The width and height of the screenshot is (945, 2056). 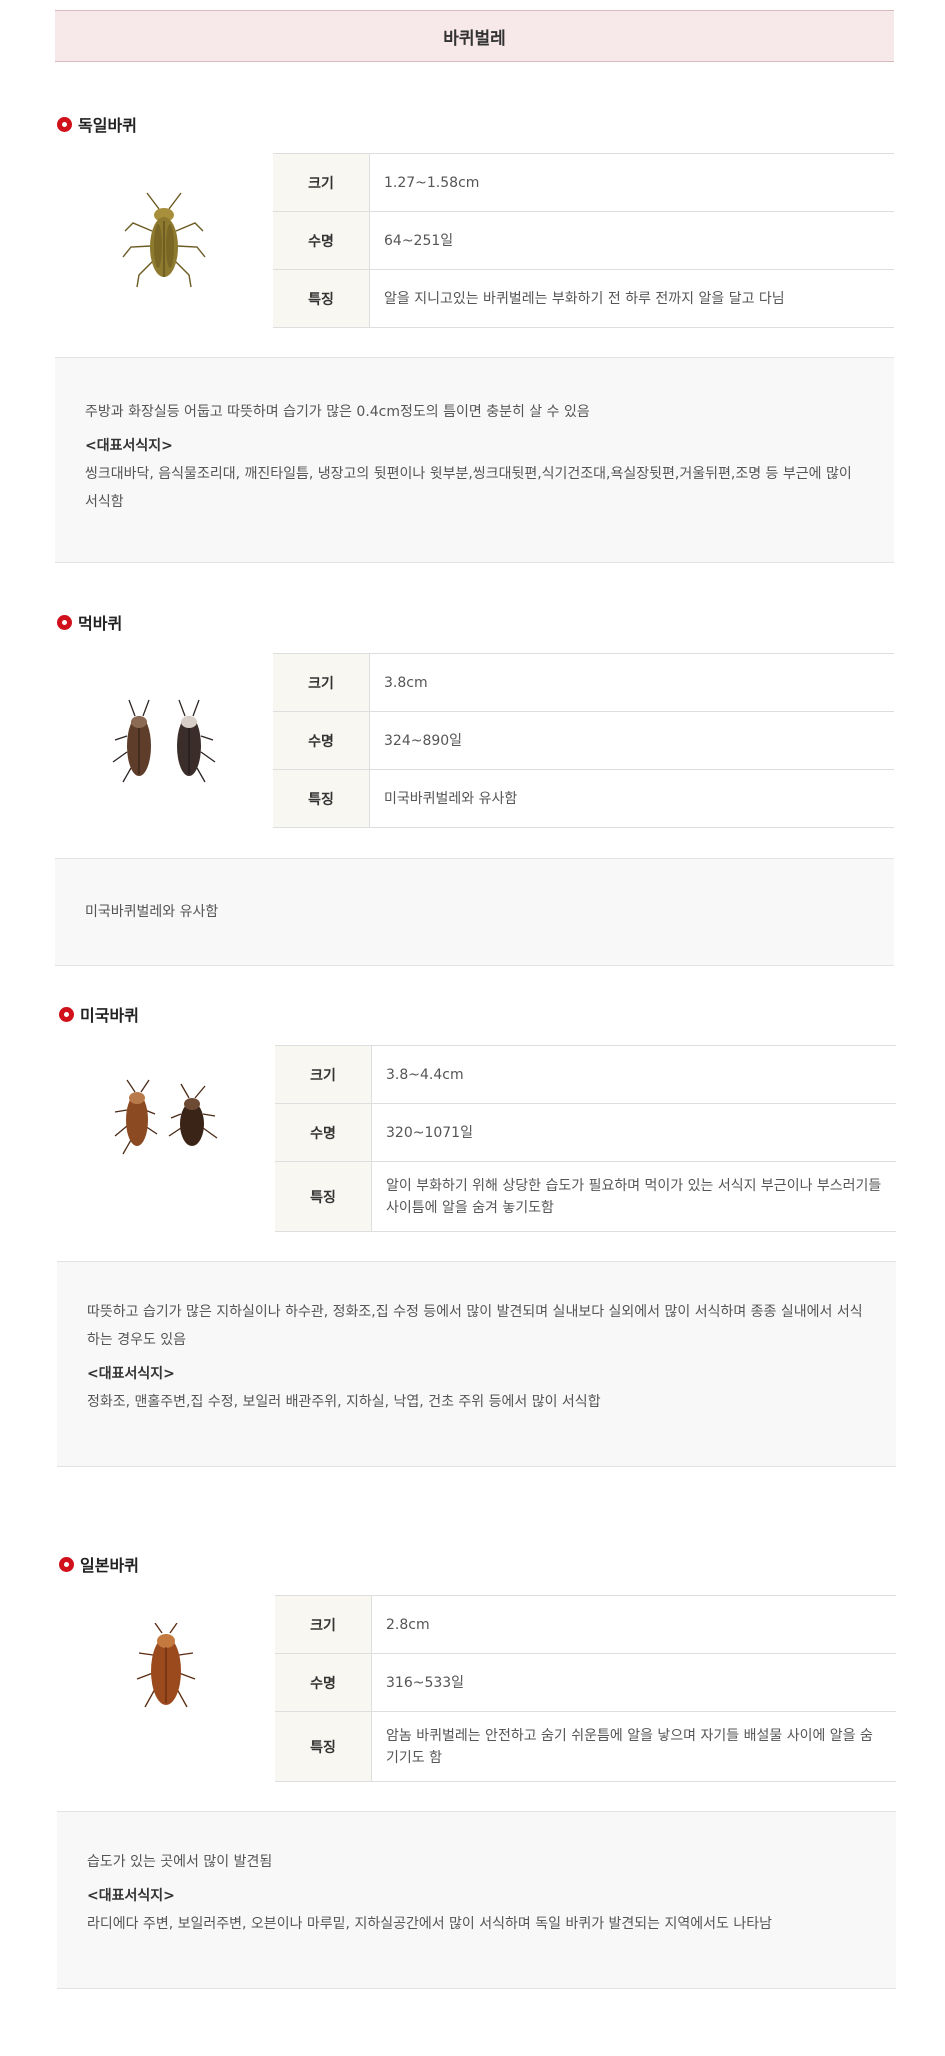 What do you see at coordinates (633, 1132) in the screenshot?
I see `lifespan-value: 320~1071일` at bounding box center [633, 1132].